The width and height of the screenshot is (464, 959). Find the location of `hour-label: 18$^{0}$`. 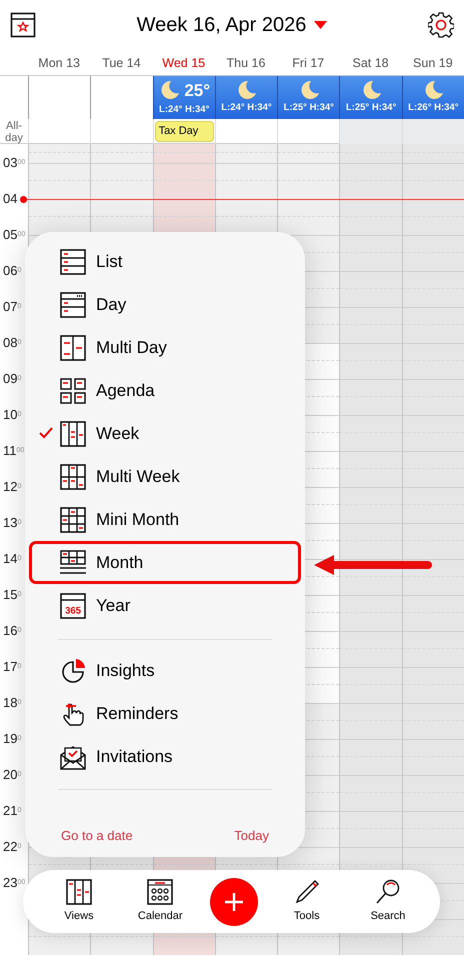

hour-label: 18$^{0}$ is located at coordinates (12, 703).